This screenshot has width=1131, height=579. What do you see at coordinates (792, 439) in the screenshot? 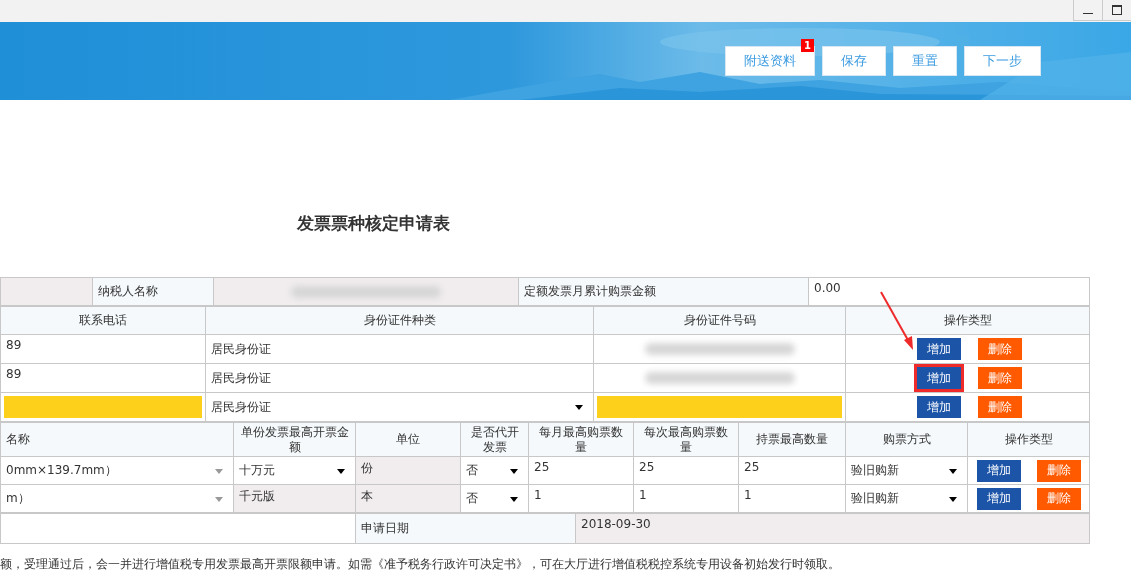
I see `column-header: 持票最高数量` at bounding box center [792, 439].